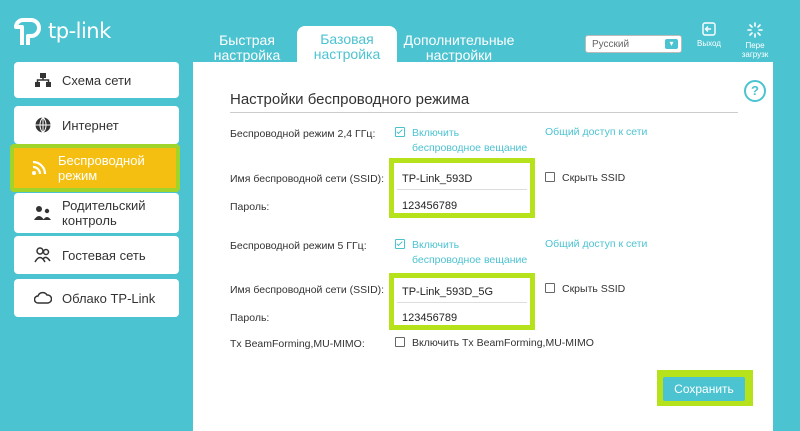  Describe the element at coordinates (250, 318) in the screenshot. I see `band5-password-label: Пароль:` at that location.